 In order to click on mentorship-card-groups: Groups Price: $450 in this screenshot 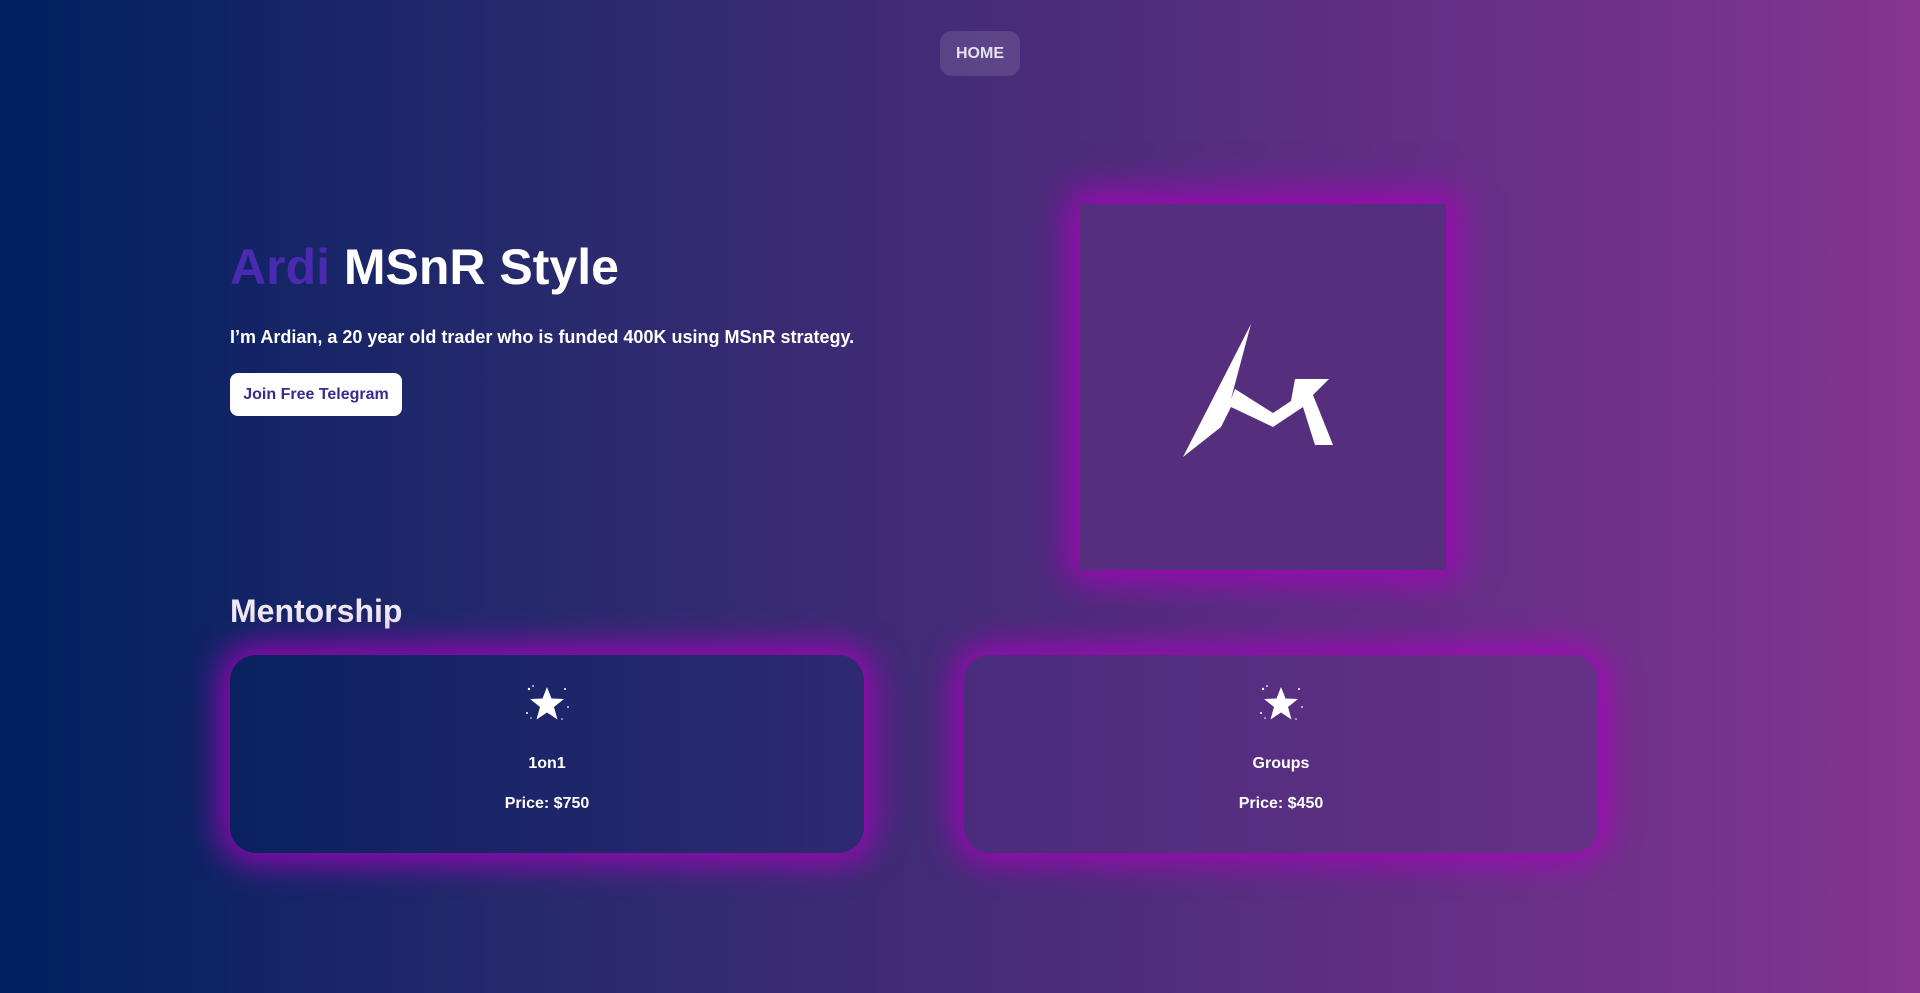, I will do `click(1281, 754)`.